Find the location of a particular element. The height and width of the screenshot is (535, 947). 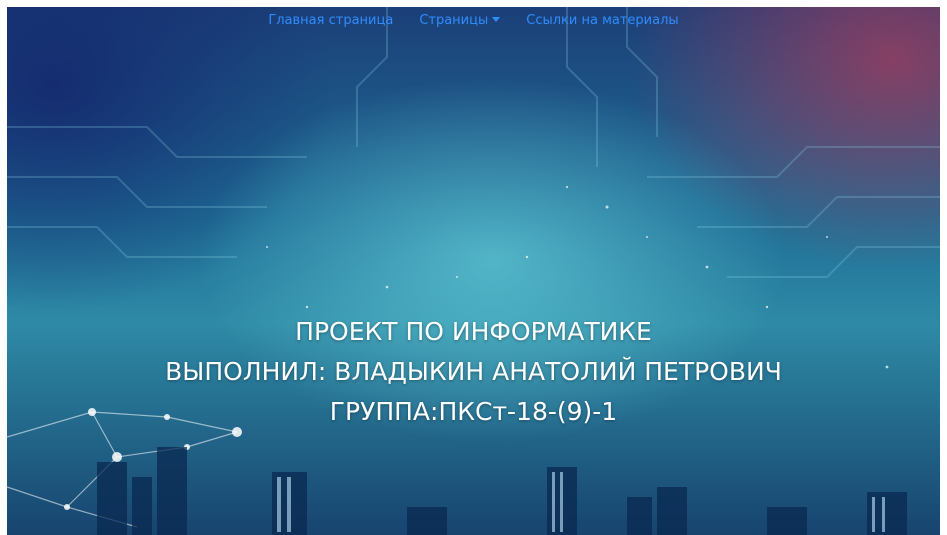

caret-down-icon is located at coordinates (496, 19).